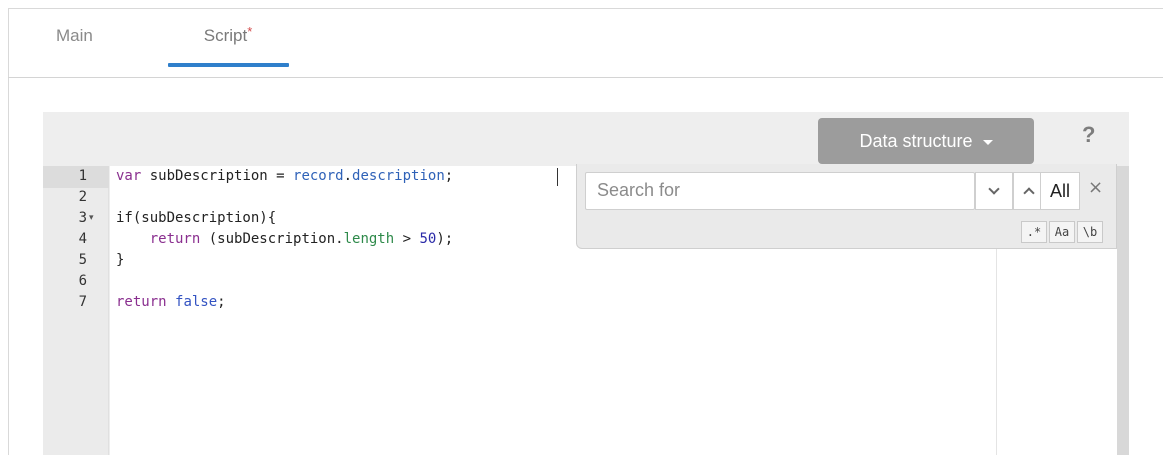  Describe the element at coordinates (82, 197) in the screenshot. I see `line-number: 2` at that location.